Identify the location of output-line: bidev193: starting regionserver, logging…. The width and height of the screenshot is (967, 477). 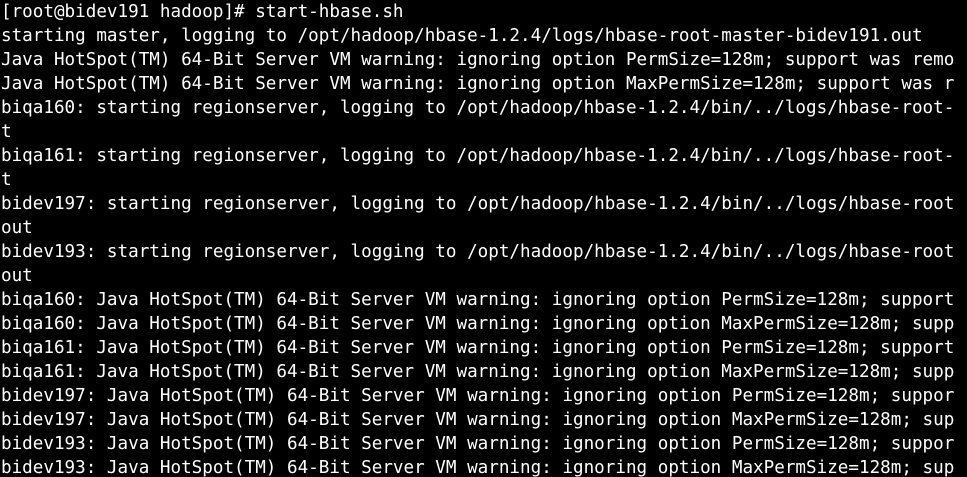
(478, 252).